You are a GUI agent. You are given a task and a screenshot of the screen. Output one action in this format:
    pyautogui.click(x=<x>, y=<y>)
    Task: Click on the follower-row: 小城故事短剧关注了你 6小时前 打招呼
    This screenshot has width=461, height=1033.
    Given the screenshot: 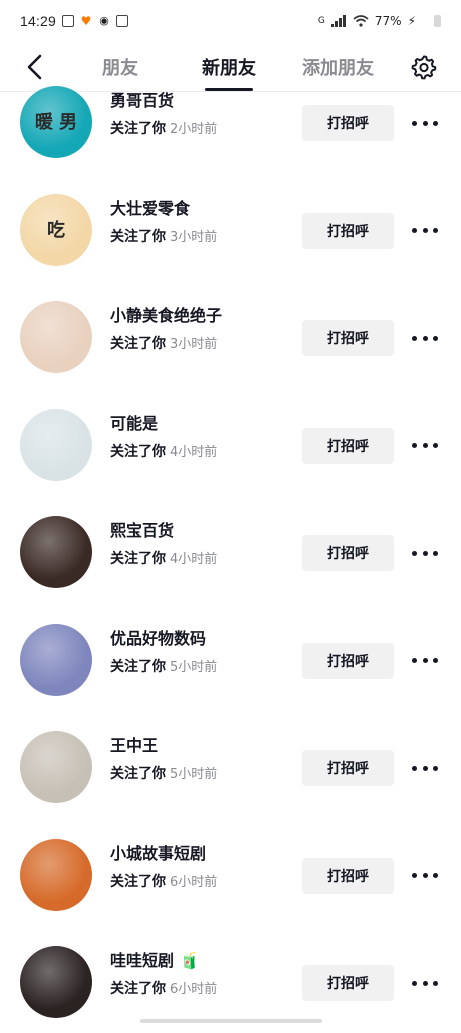 What is the action you would take?
    pyautogui.click(x=230, y=881)
    